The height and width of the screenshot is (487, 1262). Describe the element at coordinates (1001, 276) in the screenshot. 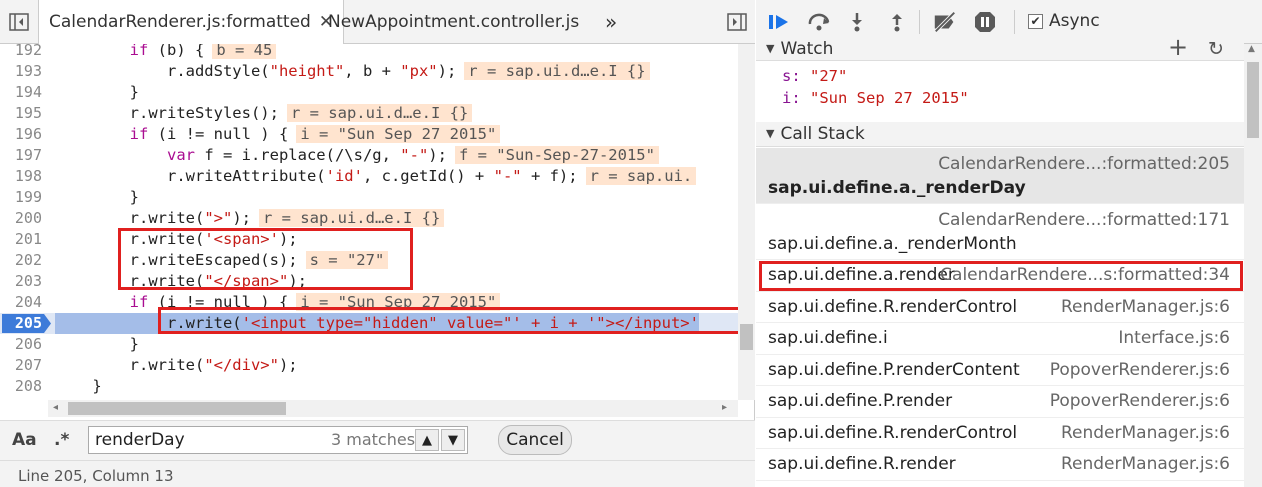

I see `highlight-box-render-frame` at that location.